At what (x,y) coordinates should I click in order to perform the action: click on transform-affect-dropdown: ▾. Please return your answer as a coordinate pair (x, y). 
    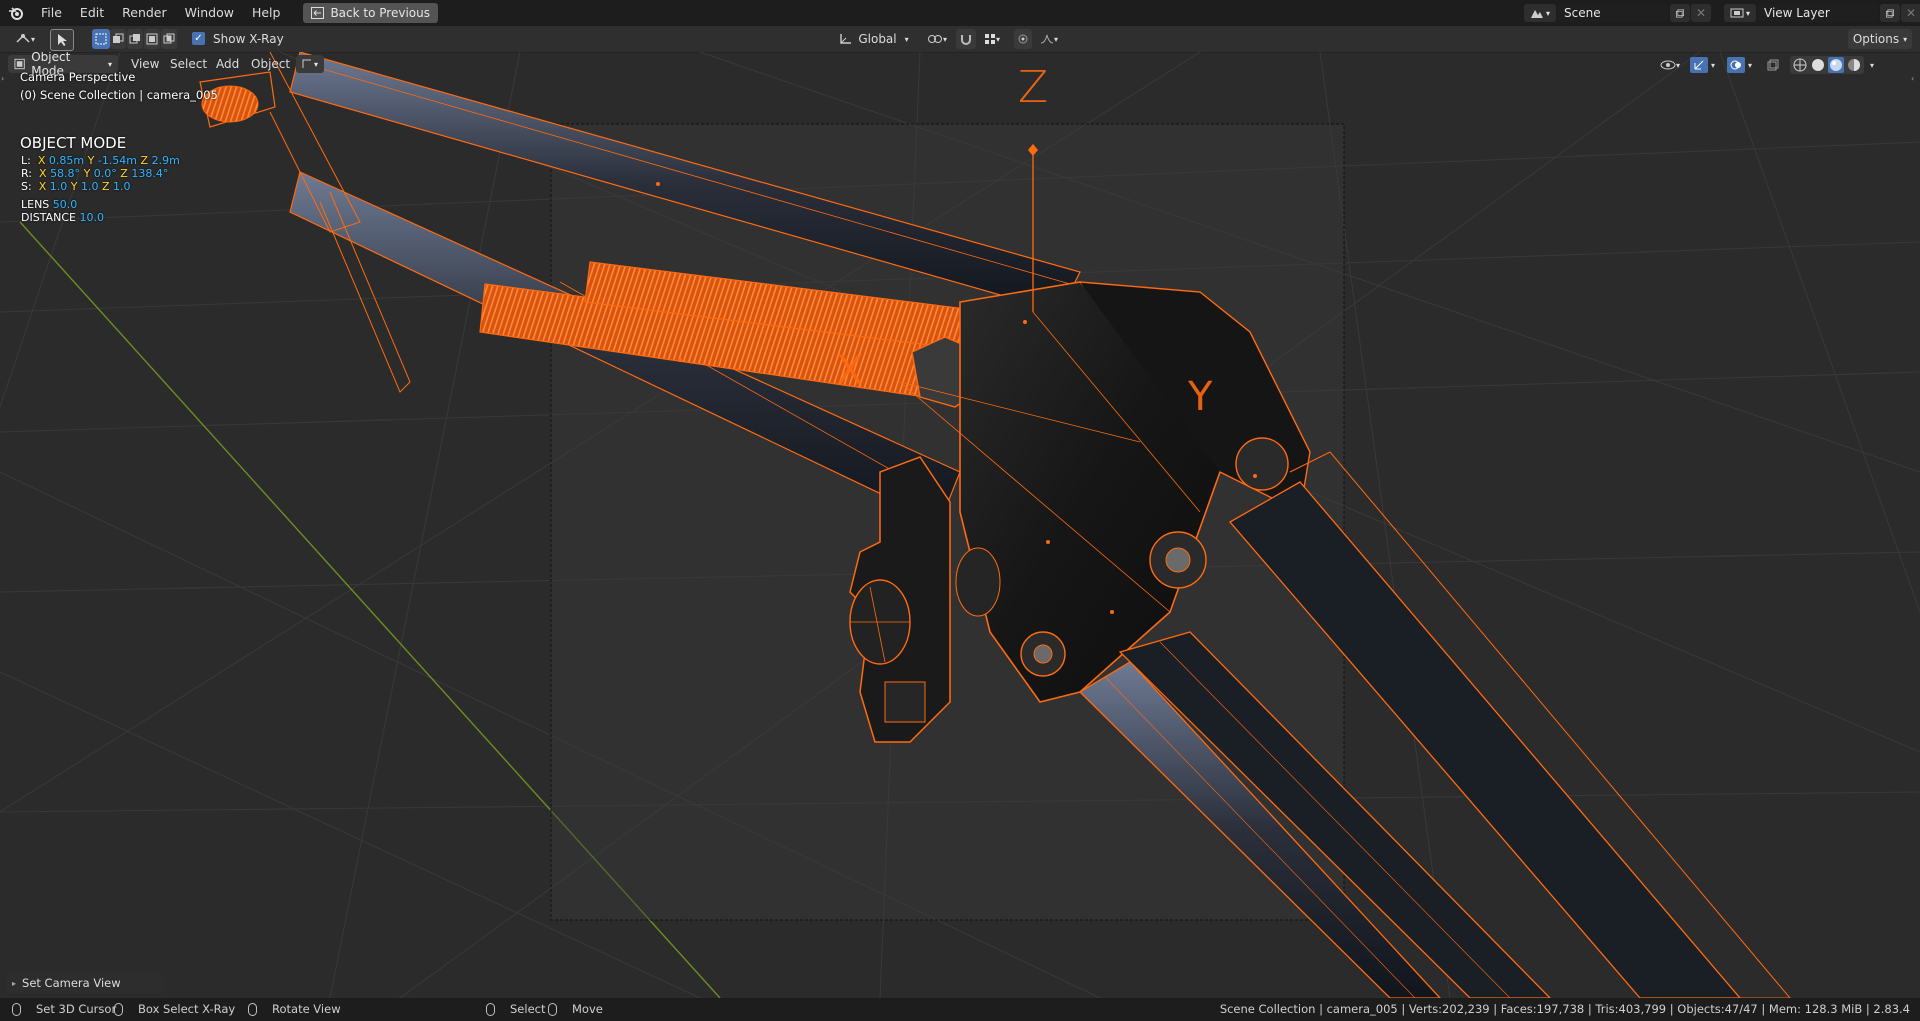
    Looking at the image, I should click on (310, 64).